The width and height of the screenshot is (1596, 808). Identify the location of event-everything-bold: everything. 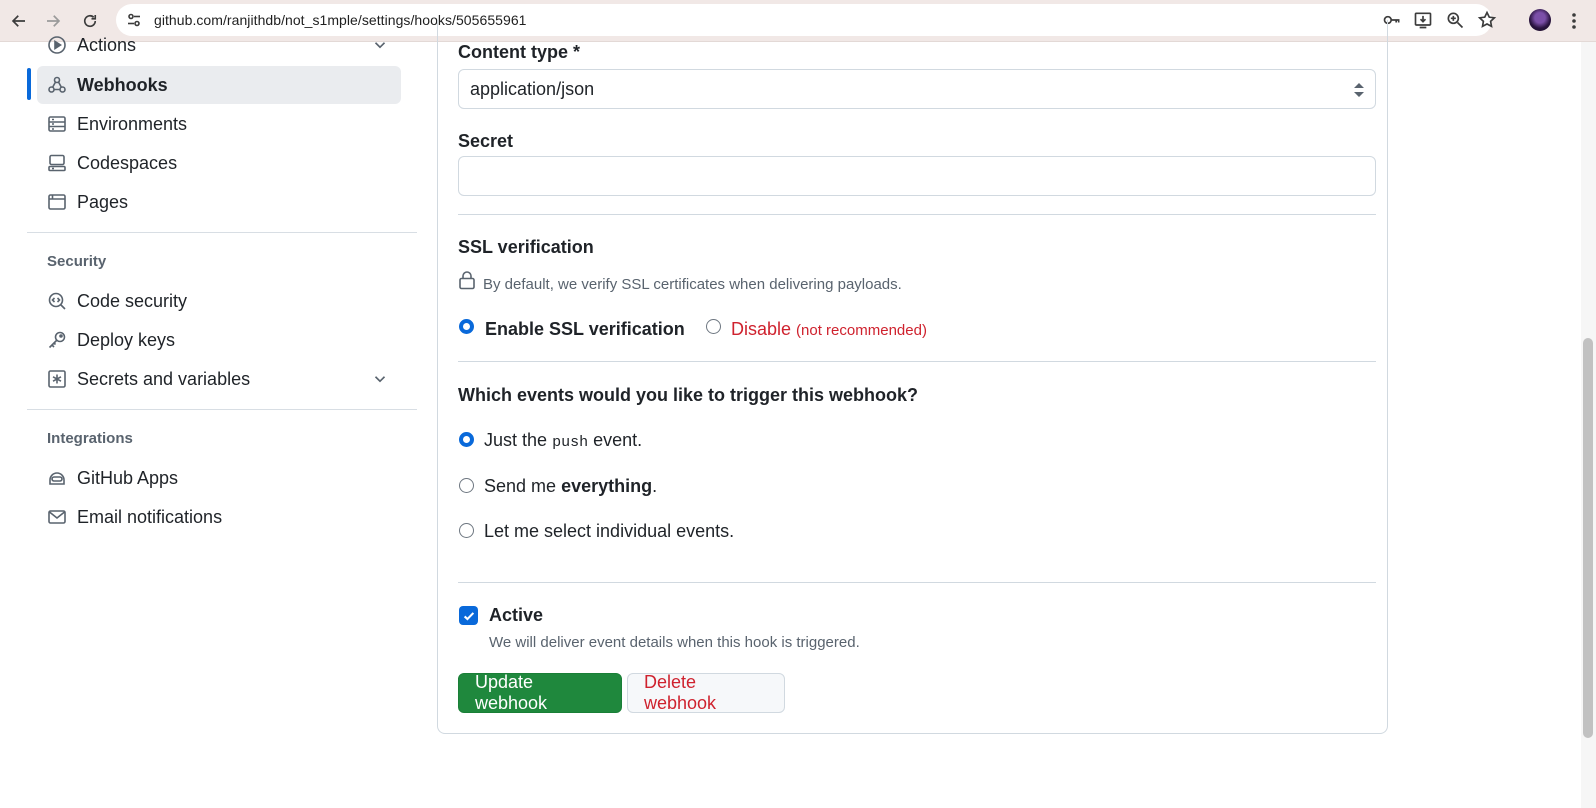
(607, 486).